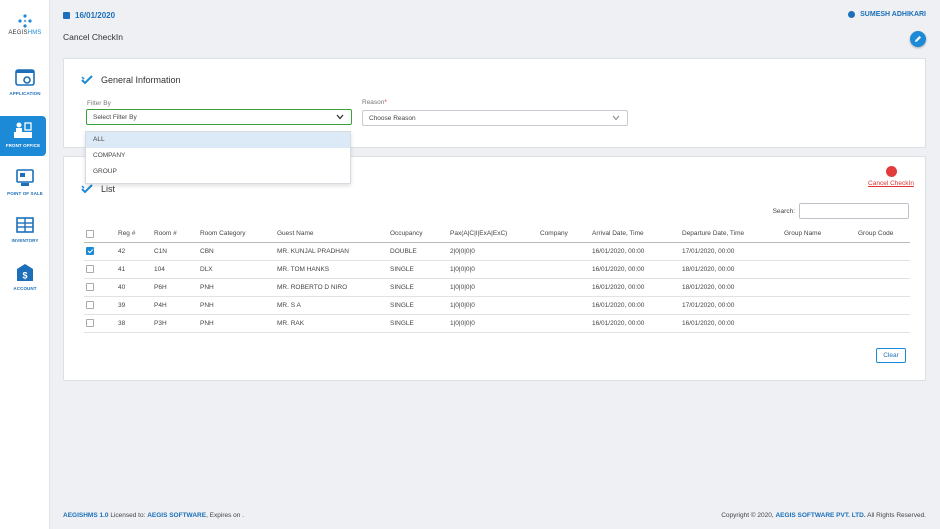 Image resolution: width=940 pixels, height=529 pixels. What do you see at coordinates (891, 176) in the screenshot?
I see `cancel-checkin-button: Cancel CheckIn` at bounding box center [891, 176].